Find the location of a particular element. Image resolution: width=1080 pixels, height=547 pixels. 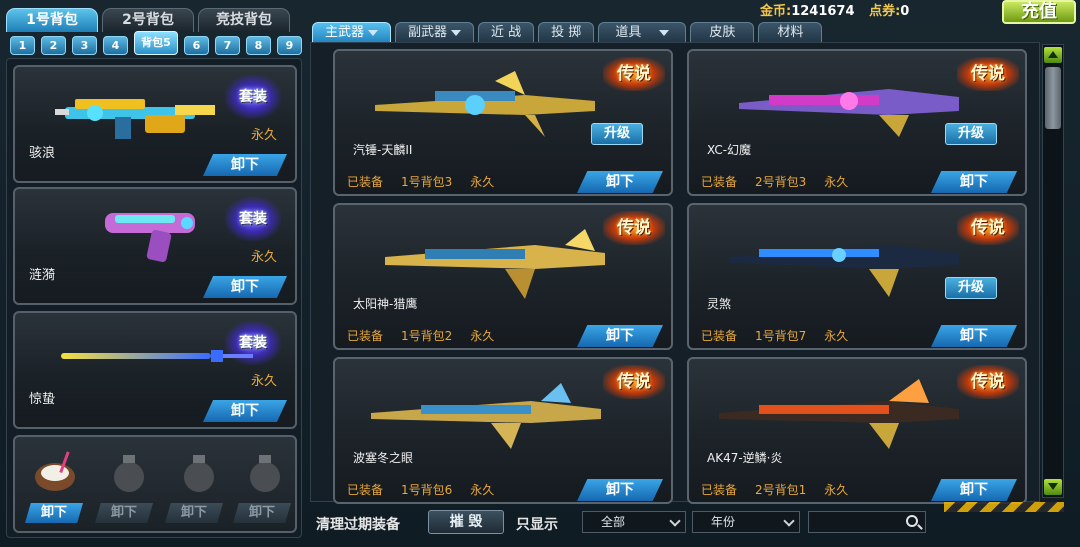

weapon-card: 传说 升级 灵煞 已装备 1号背包7 永久 卸下 is located at coordinates (857, 276).